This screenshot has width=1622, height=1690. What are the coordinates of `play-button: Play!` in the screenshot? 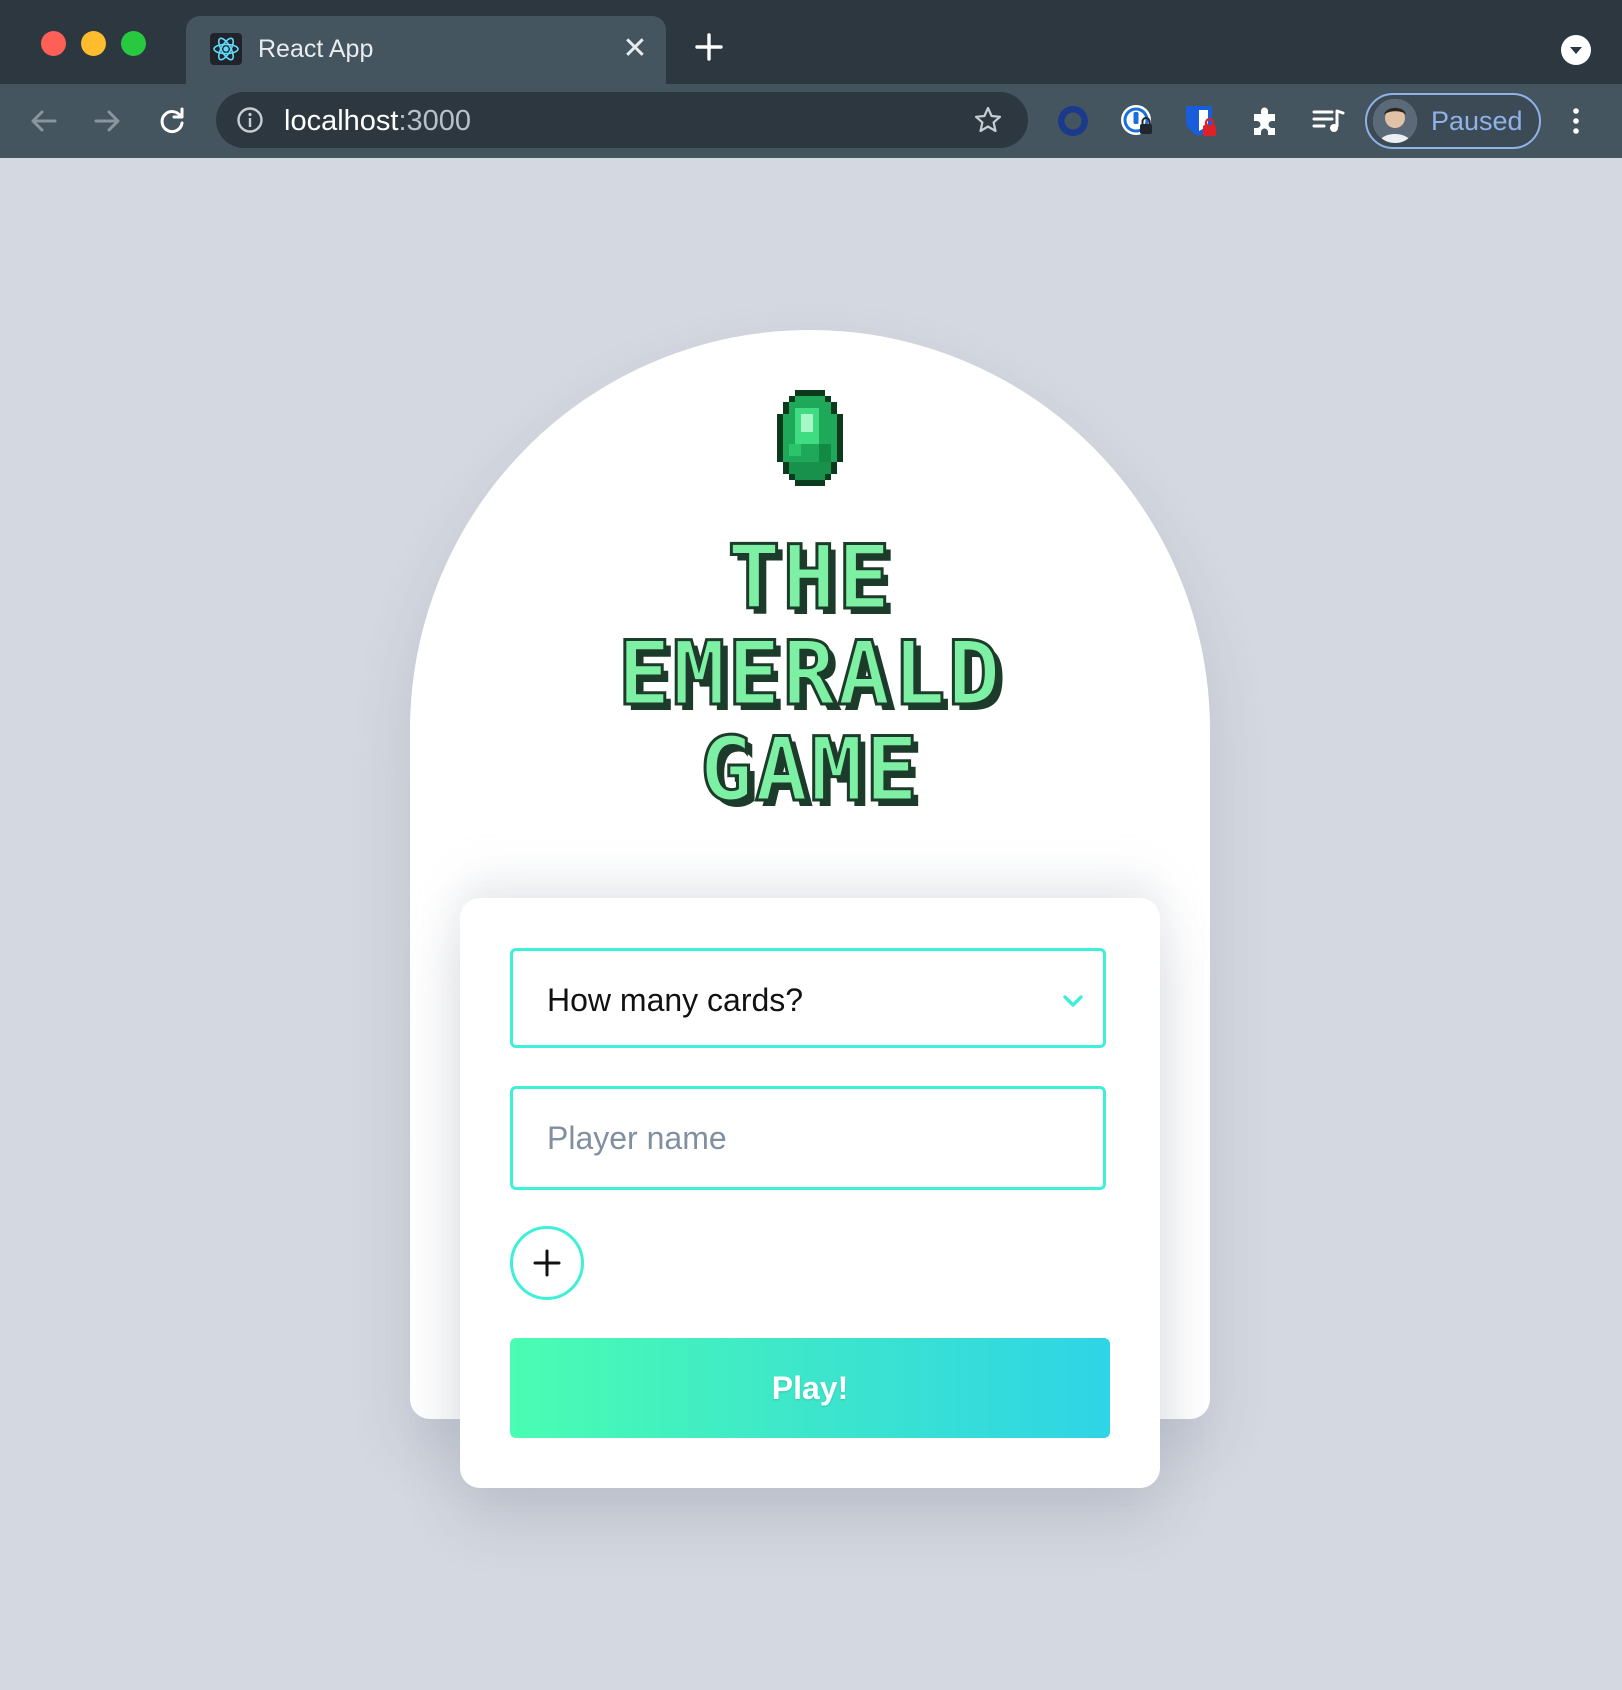 It's located at (810, 1388).